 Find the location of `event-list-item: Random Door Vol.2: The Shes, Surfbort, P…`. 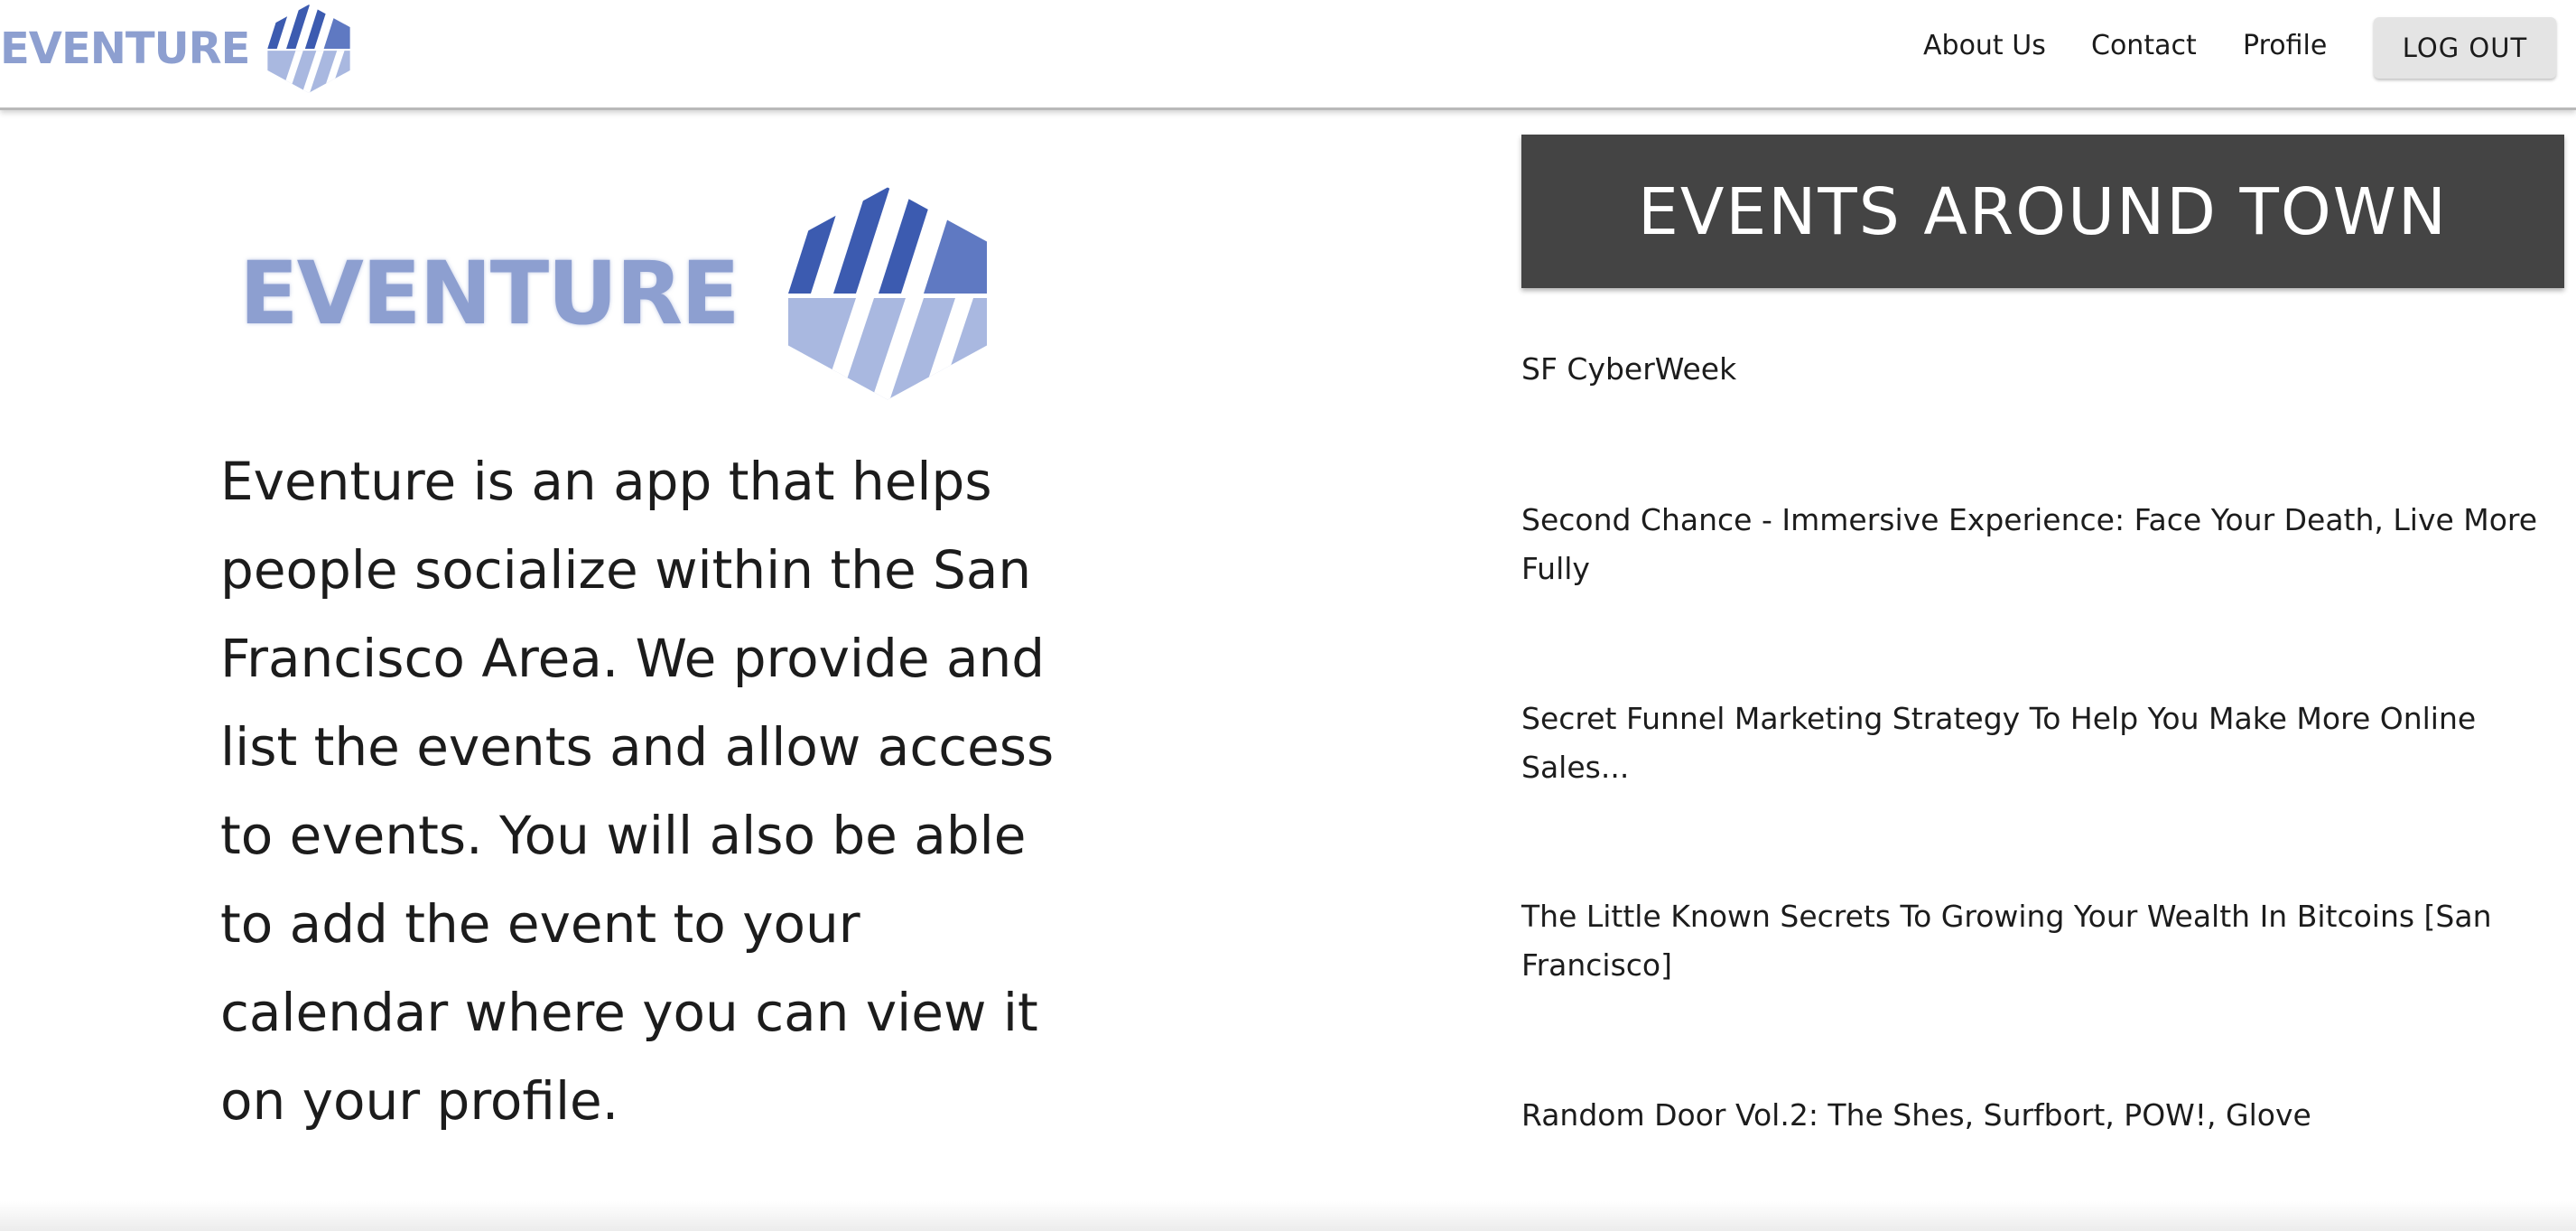

event-list-item: Random Door Vol.2: The Shes, Surfbort, P… is located at coordinates (2036, 1115).